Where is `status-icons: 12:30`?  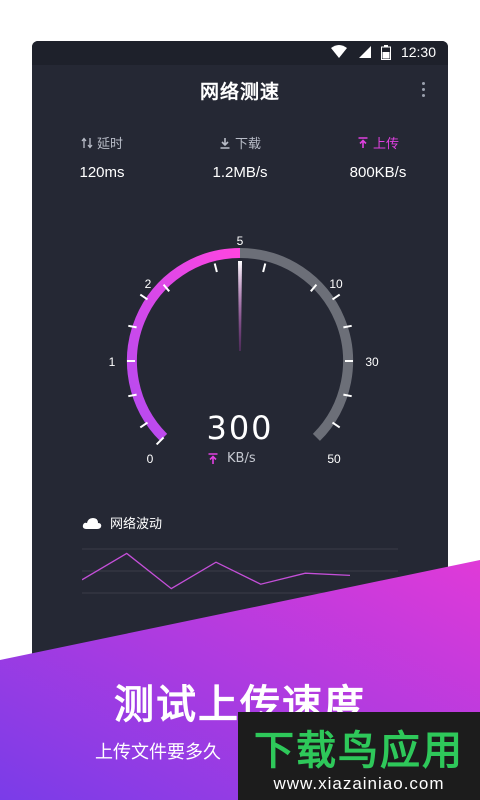 status-icons: 12:30 is located at coordinates (383, 52).